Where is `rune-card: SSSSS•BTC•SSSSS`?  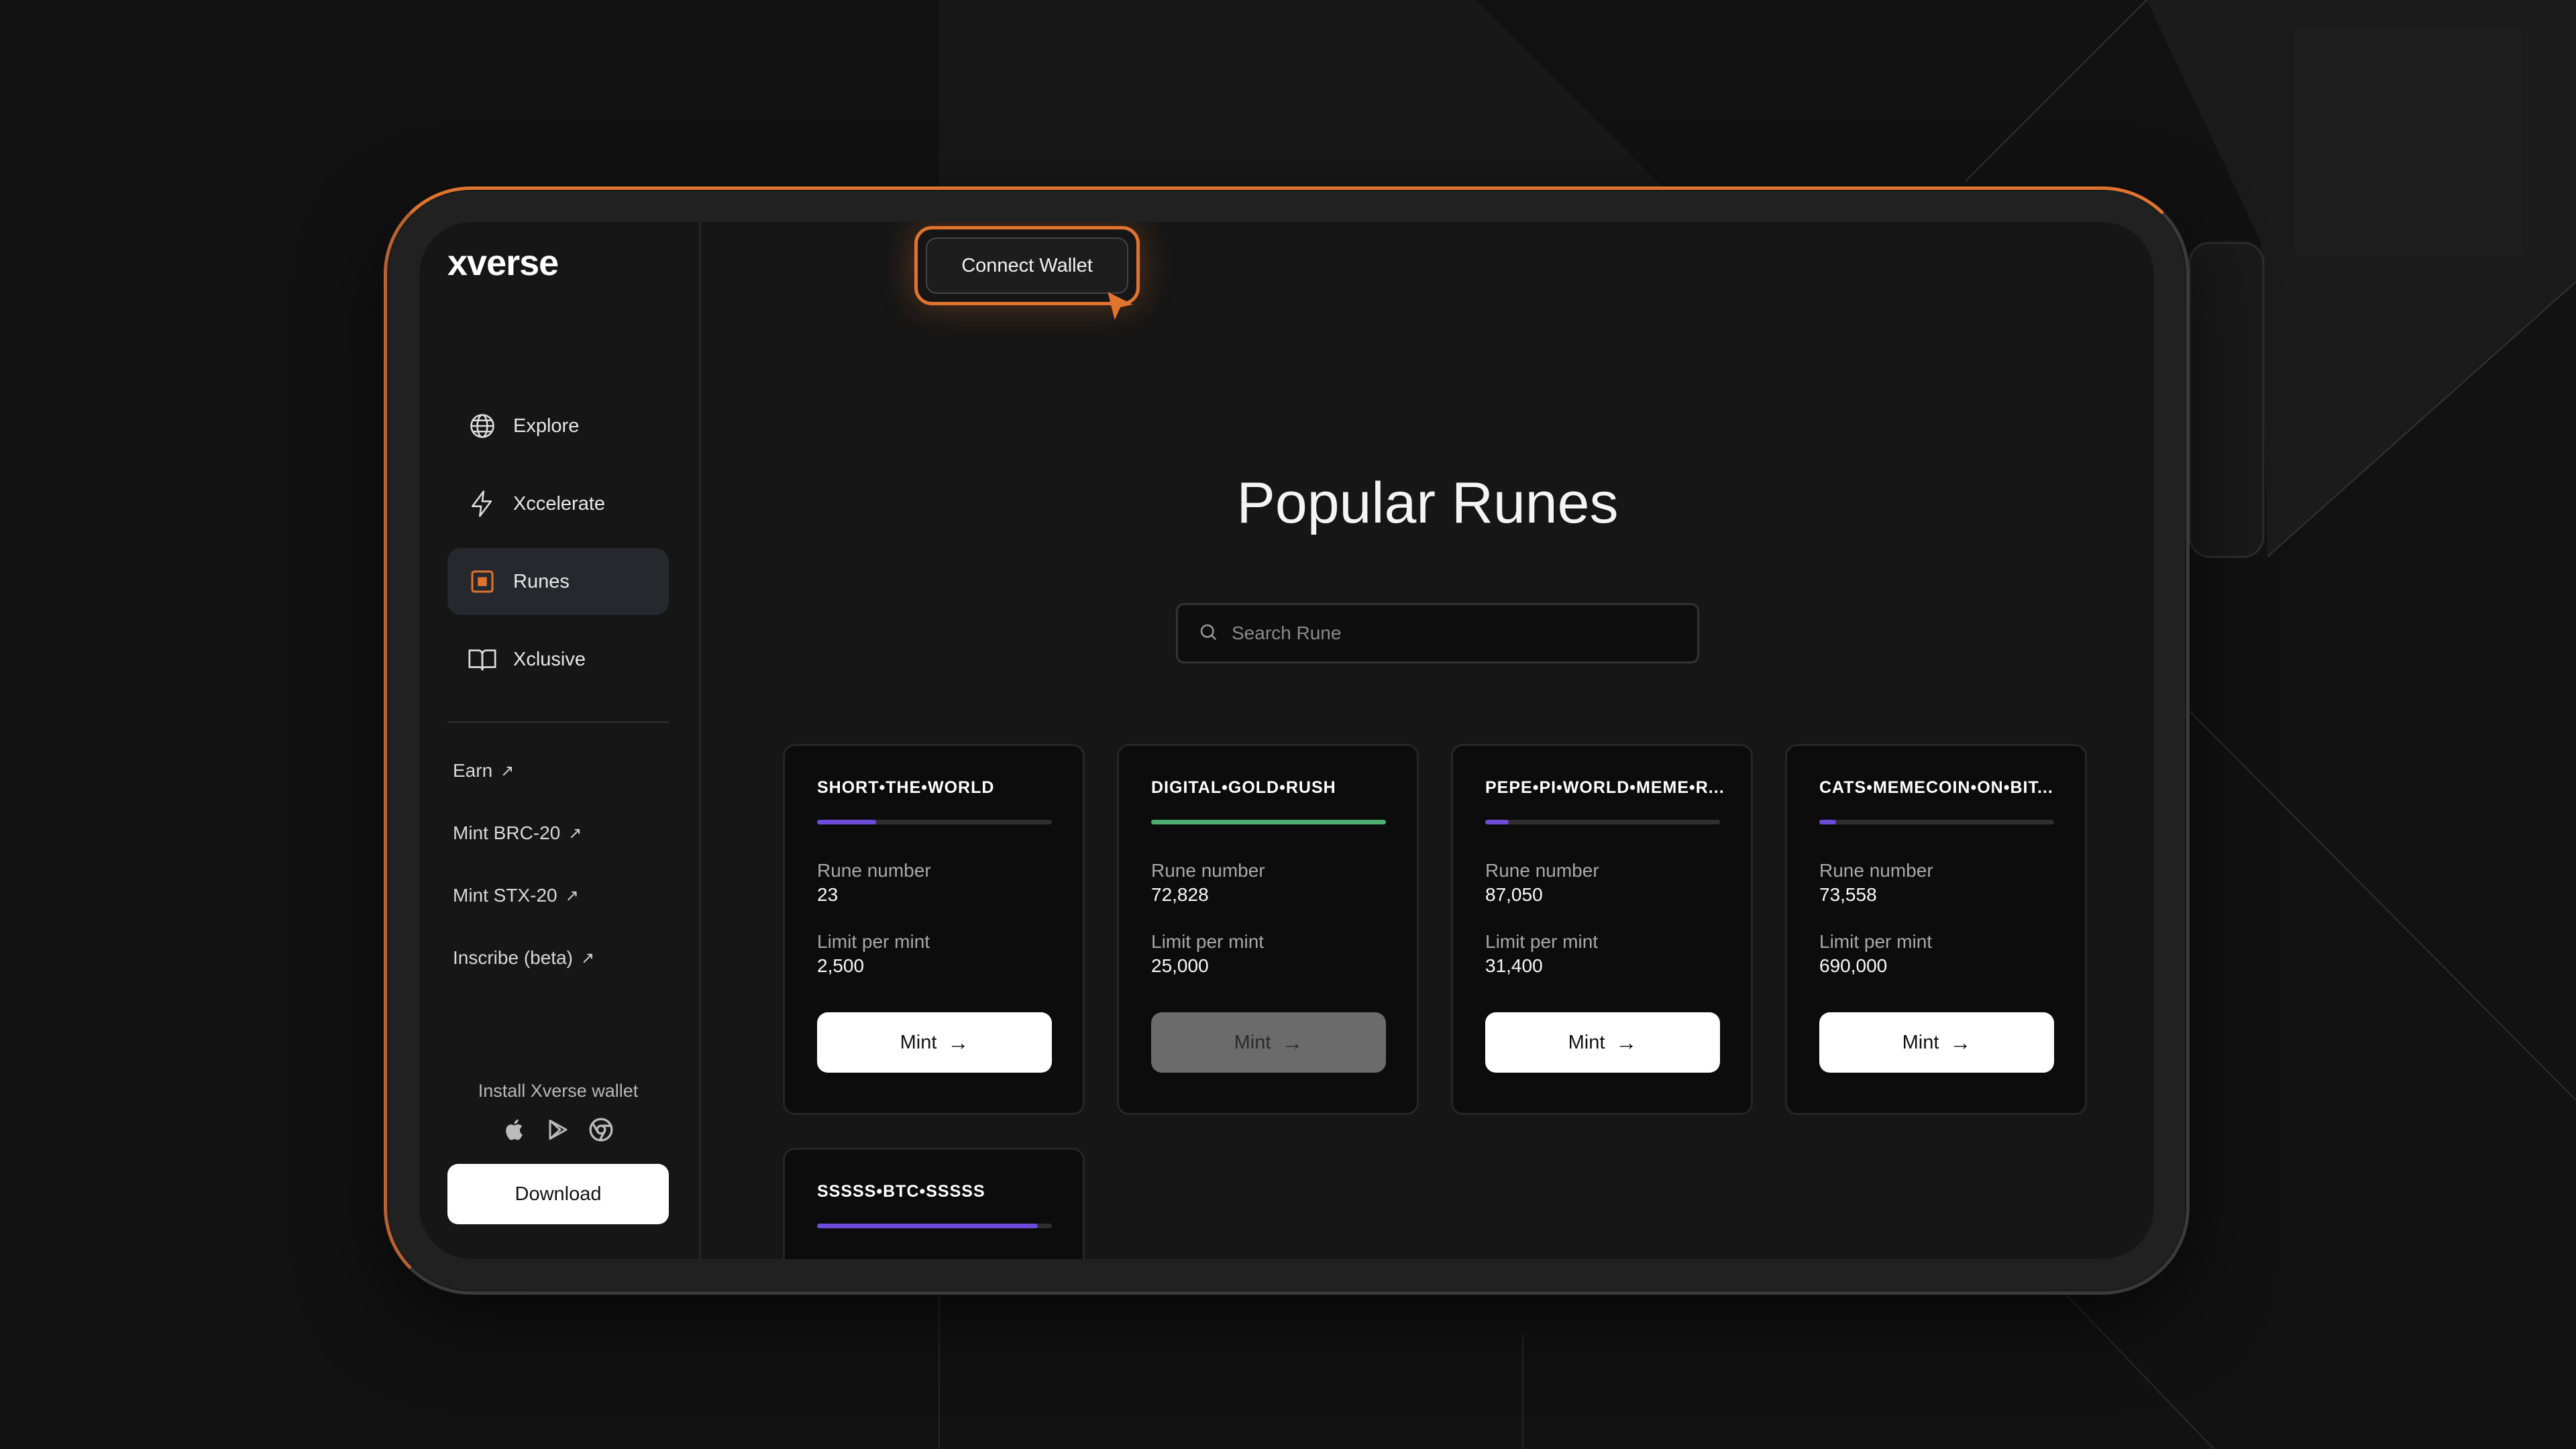 rune-card: SSSSS•BTC•SSSSS is located at coordinates (934, 1203).